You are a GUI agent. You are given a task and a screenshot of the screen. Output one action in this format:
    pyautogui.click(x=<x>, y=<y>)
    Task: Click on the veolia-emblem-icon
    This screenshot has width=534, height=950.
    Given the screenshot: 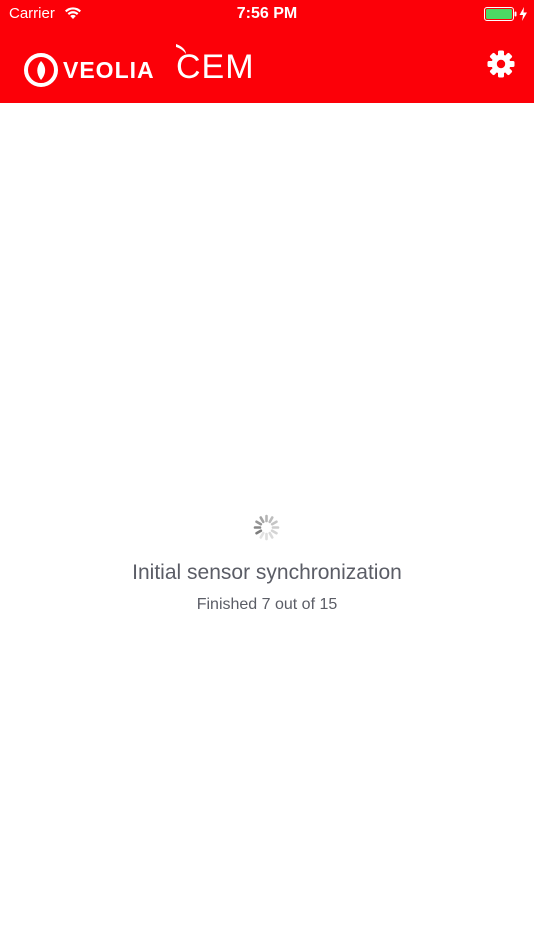 What is the action you would take?
    pyautogui.click(x=41, y=70)
    